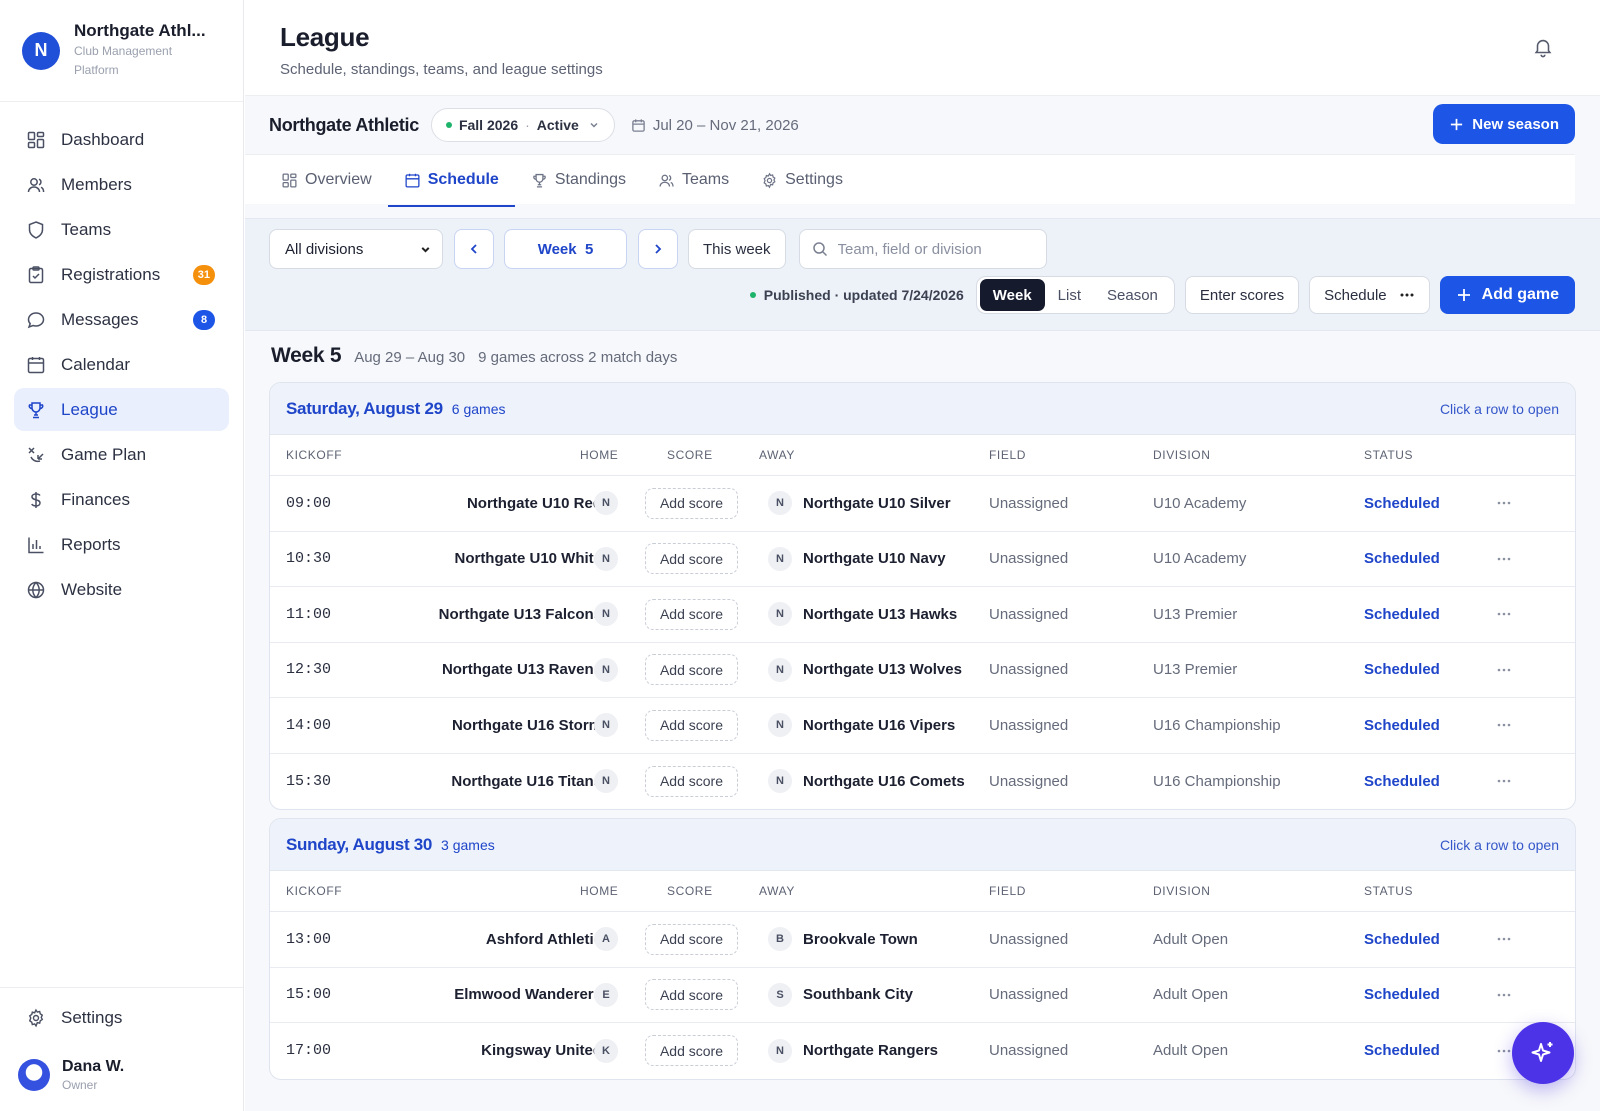 This screenshot has width=1600, height=1111. I want to click on ai-assistant-button, so click(1543, 1053).